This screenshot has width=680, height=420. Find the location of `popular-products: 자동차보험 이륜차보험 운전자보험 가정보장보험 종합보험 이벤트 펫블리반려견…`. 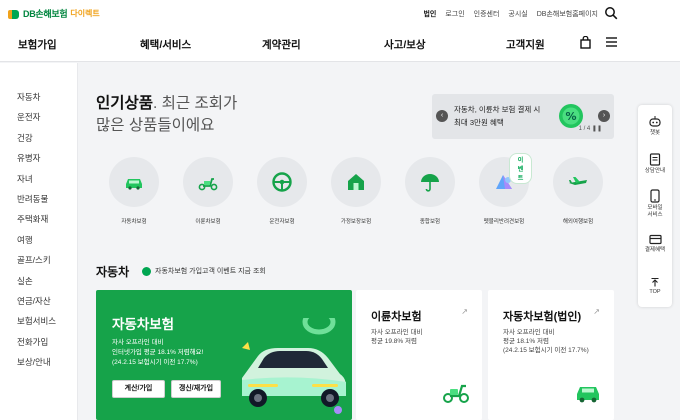

popular-products: 자동차보험 이륜차보험 운전자보험 가정보장보험 종합보험 이벤트 펫블리반려견… is located at coordinates (356, 190).